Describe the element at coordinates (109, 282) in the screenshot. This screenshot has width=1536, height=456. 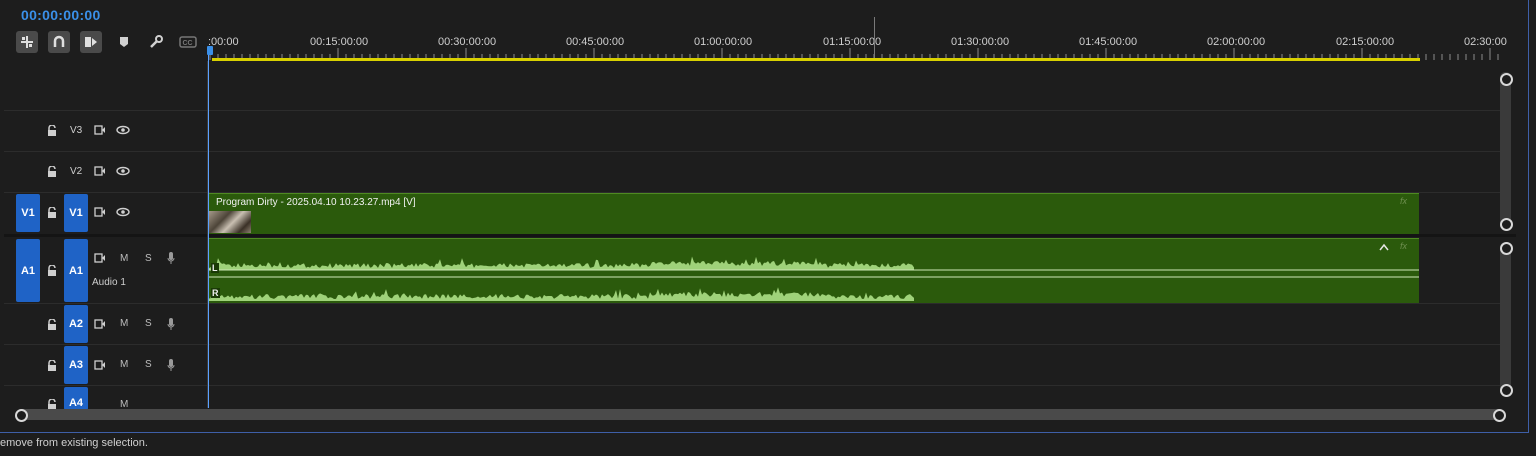
I see `track-name-audio-1: Audio 1` at that location.